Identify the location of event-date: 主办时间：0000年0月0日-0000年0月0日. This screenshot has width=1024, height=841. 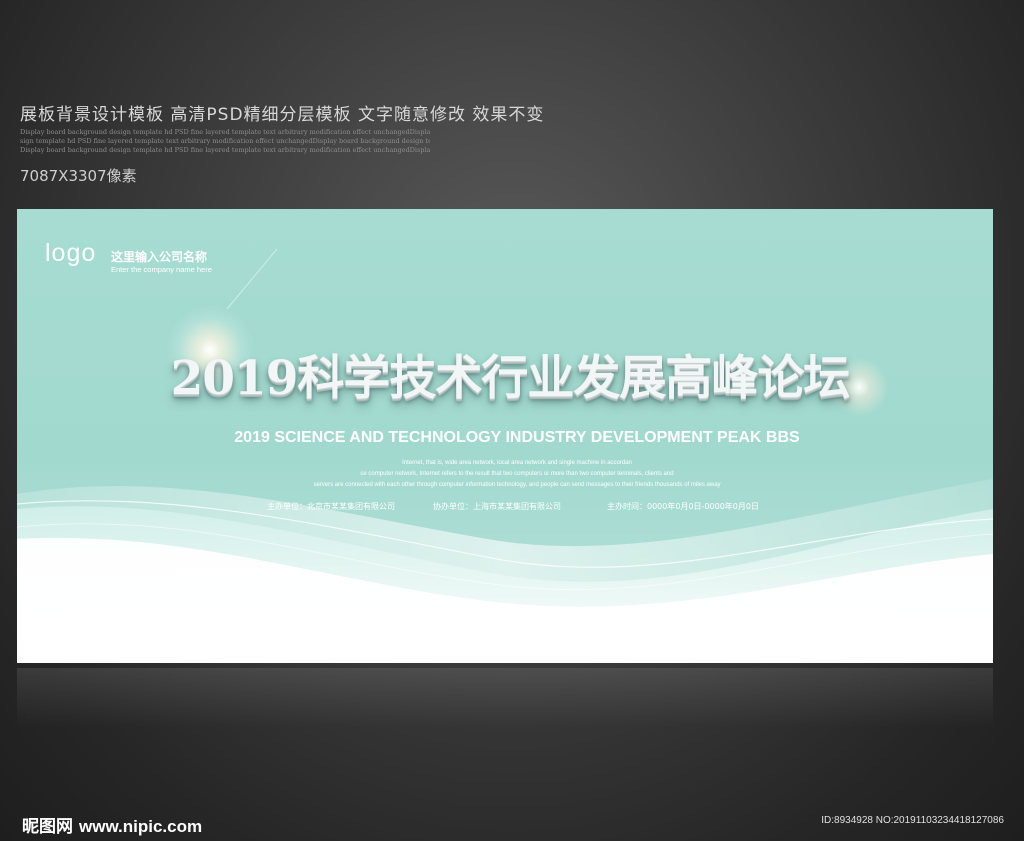
(683, 506).